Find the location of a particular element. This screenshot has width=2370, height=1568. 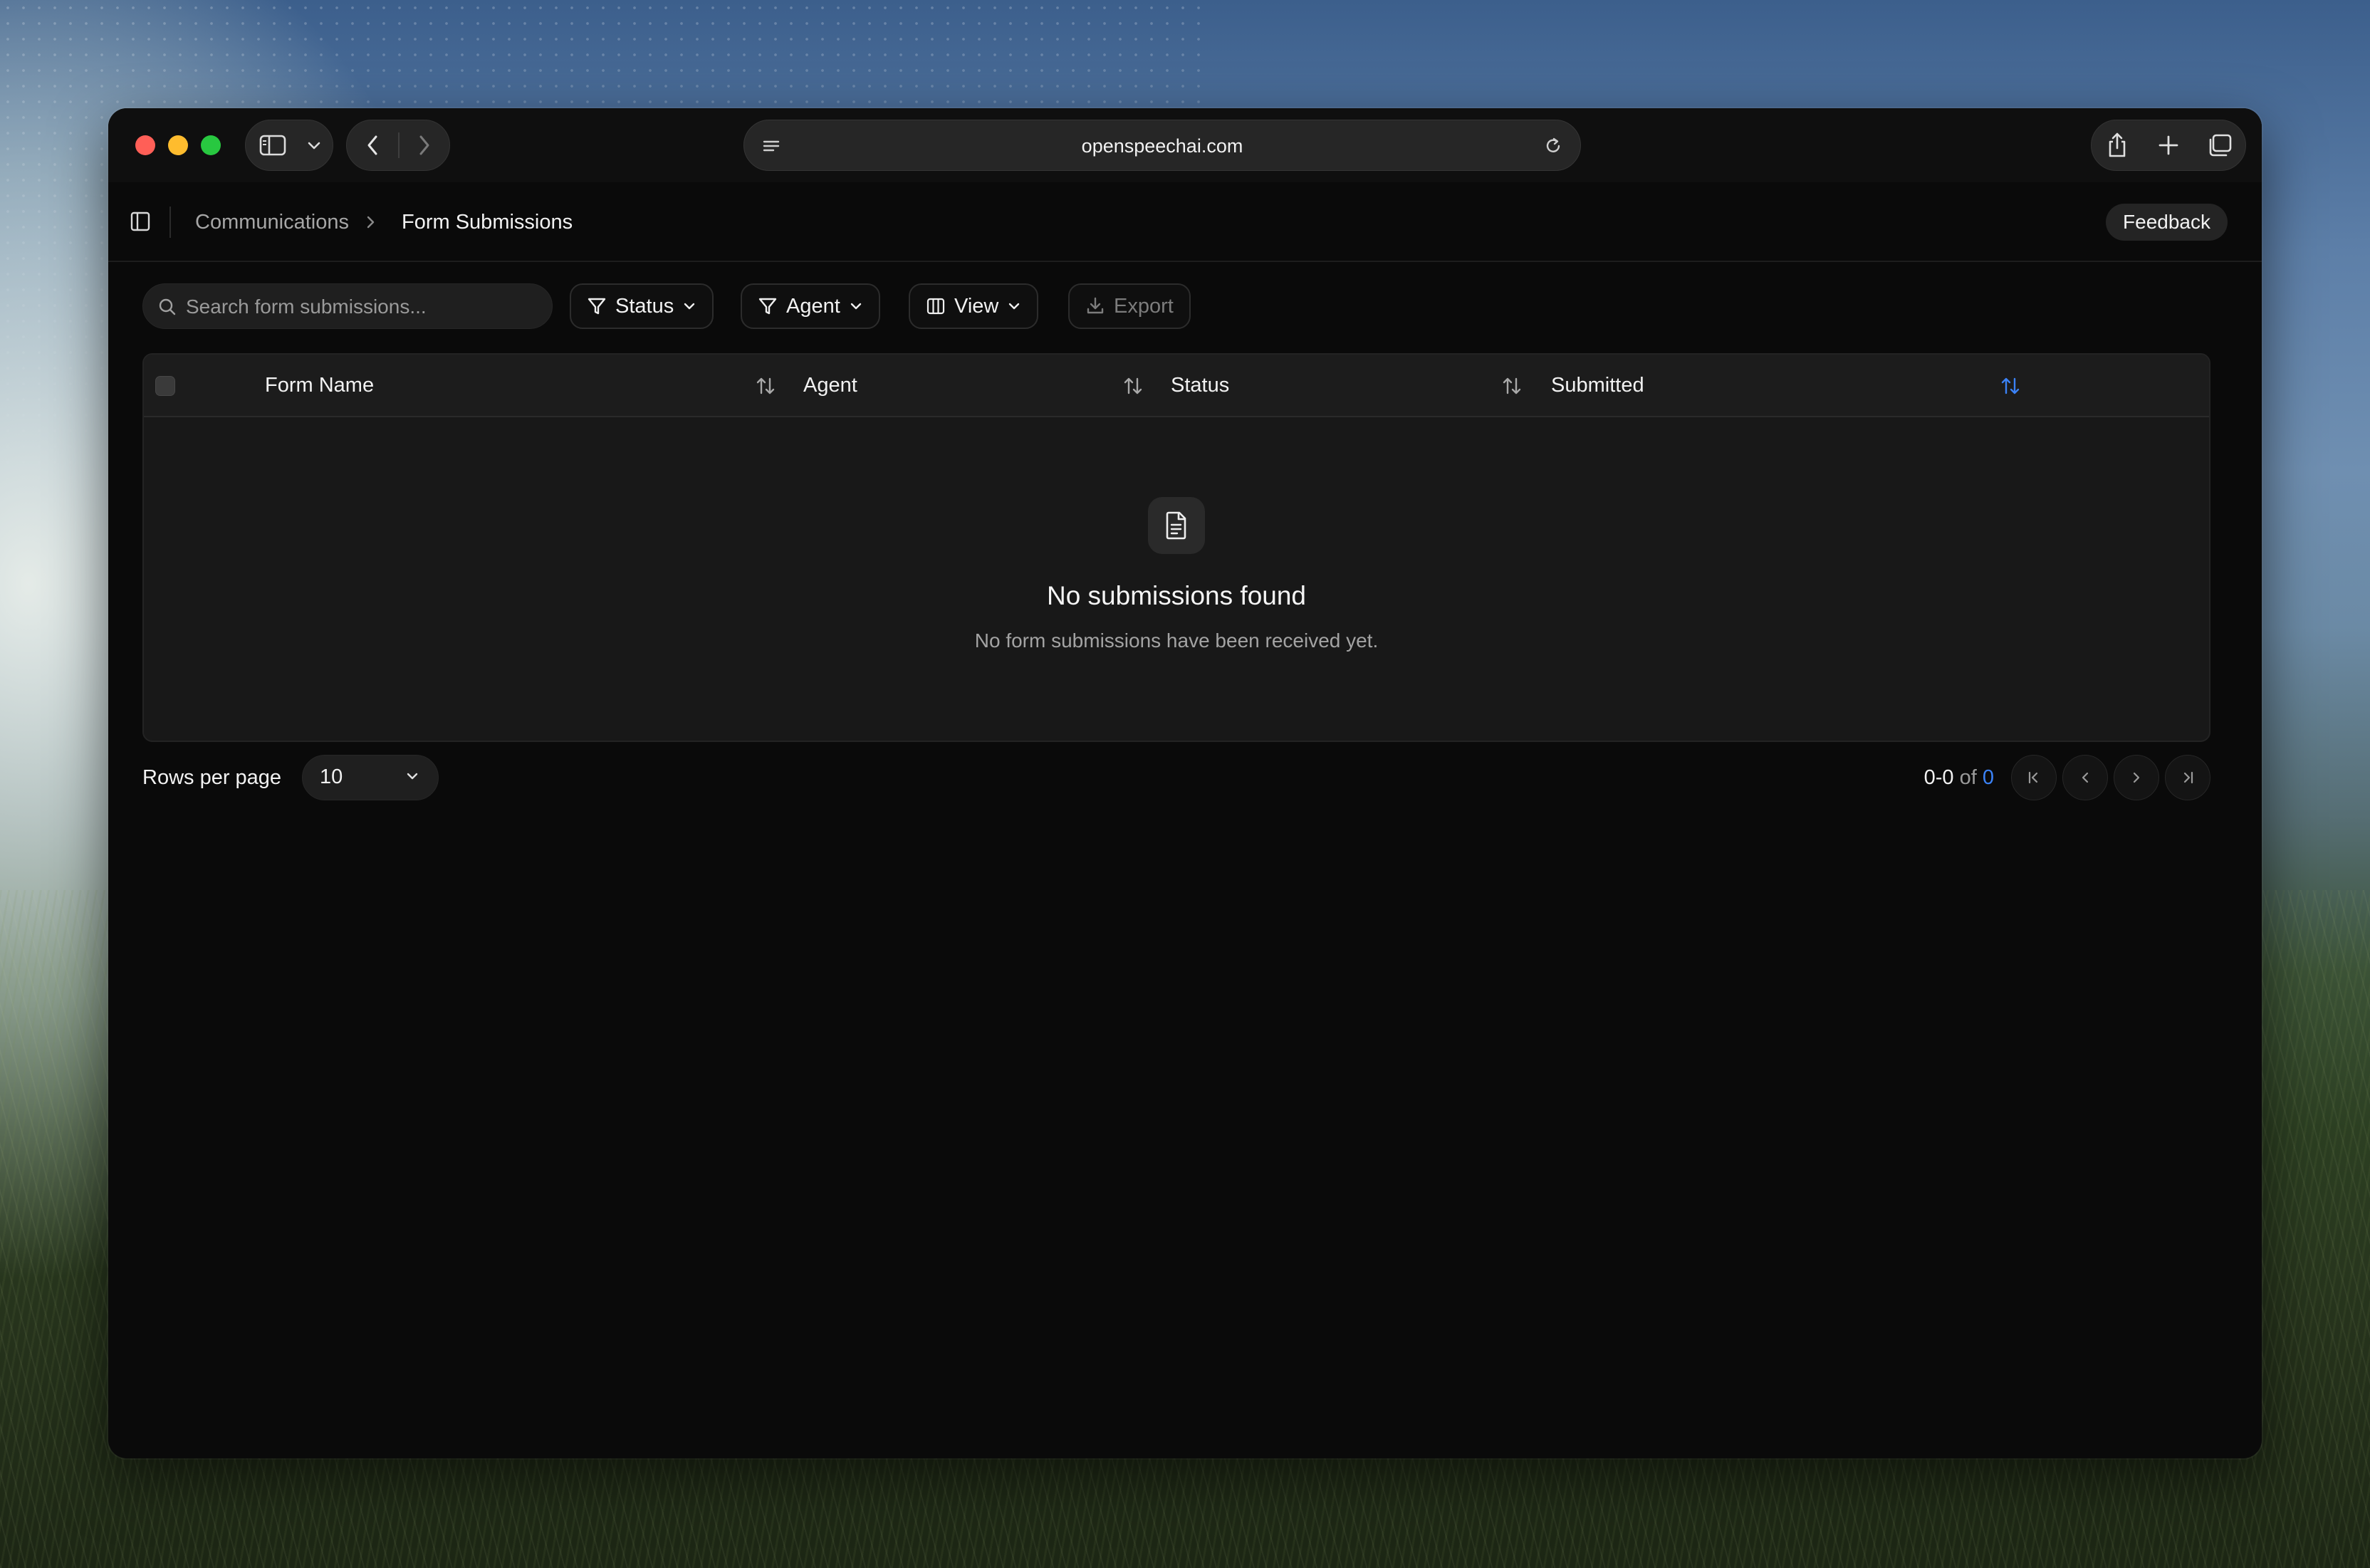

tabs-icon is located at coordinates (2221, 145).